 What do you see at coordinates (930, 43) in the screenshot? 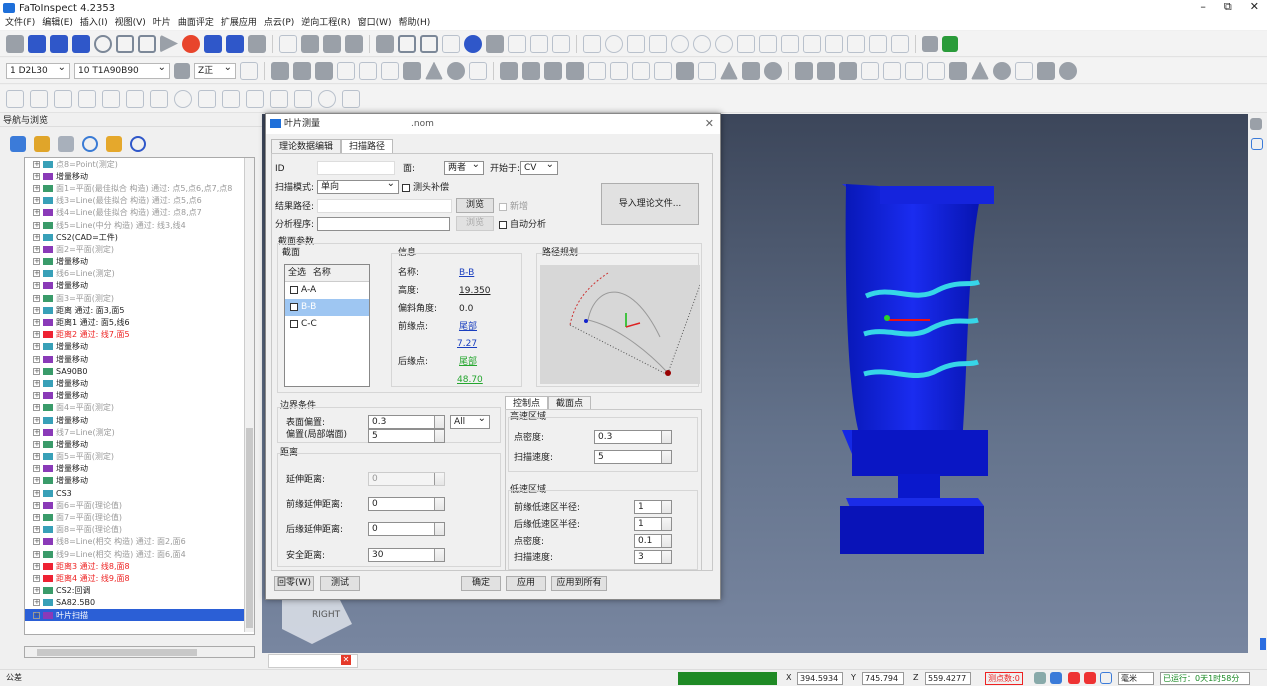
I see `table-icon` at bounding box center [930, 43].